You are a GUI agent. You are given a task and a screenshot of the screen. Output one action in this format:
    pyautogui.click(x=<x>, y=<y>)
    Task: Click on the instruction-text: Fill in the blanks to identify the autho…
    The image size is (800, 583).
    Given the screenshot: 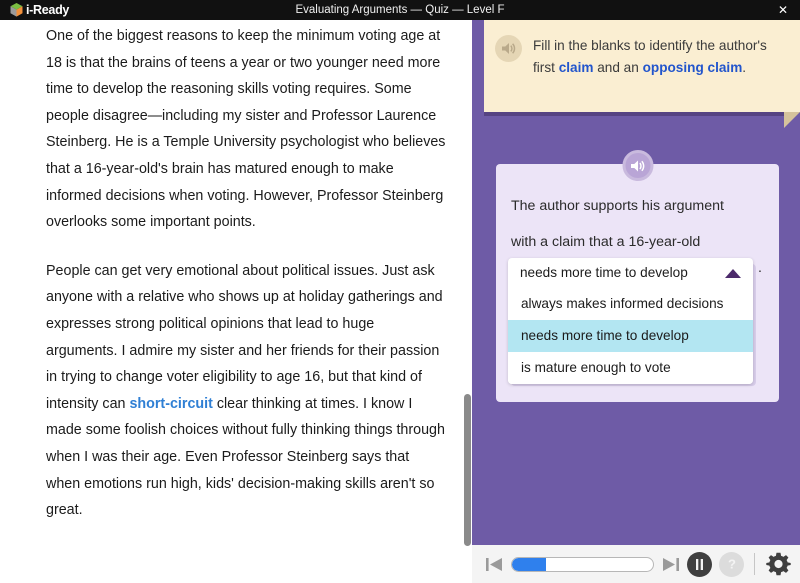 What is the action you would take?
    pyautogui.click(x=658, y=67)
    